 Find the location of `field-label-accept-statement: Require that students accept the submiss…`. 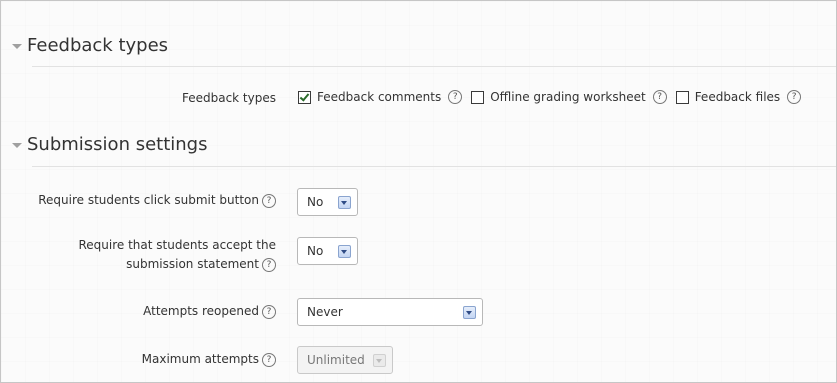

field-label-accept-statement: Require that students accept the submiss… is located at coordinates (177, 255).